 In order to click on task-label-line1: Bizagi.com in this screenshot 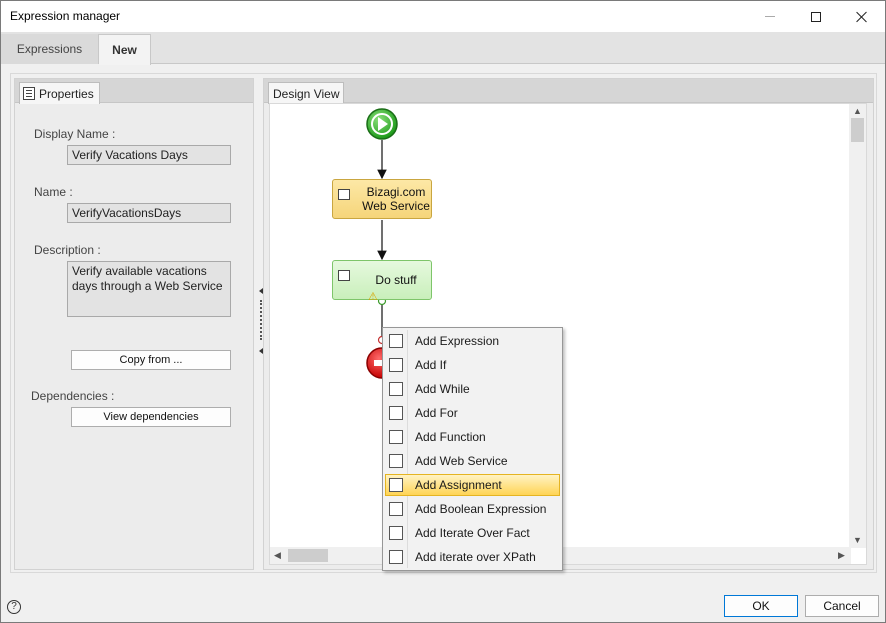, I will do `click(396, 192)`.